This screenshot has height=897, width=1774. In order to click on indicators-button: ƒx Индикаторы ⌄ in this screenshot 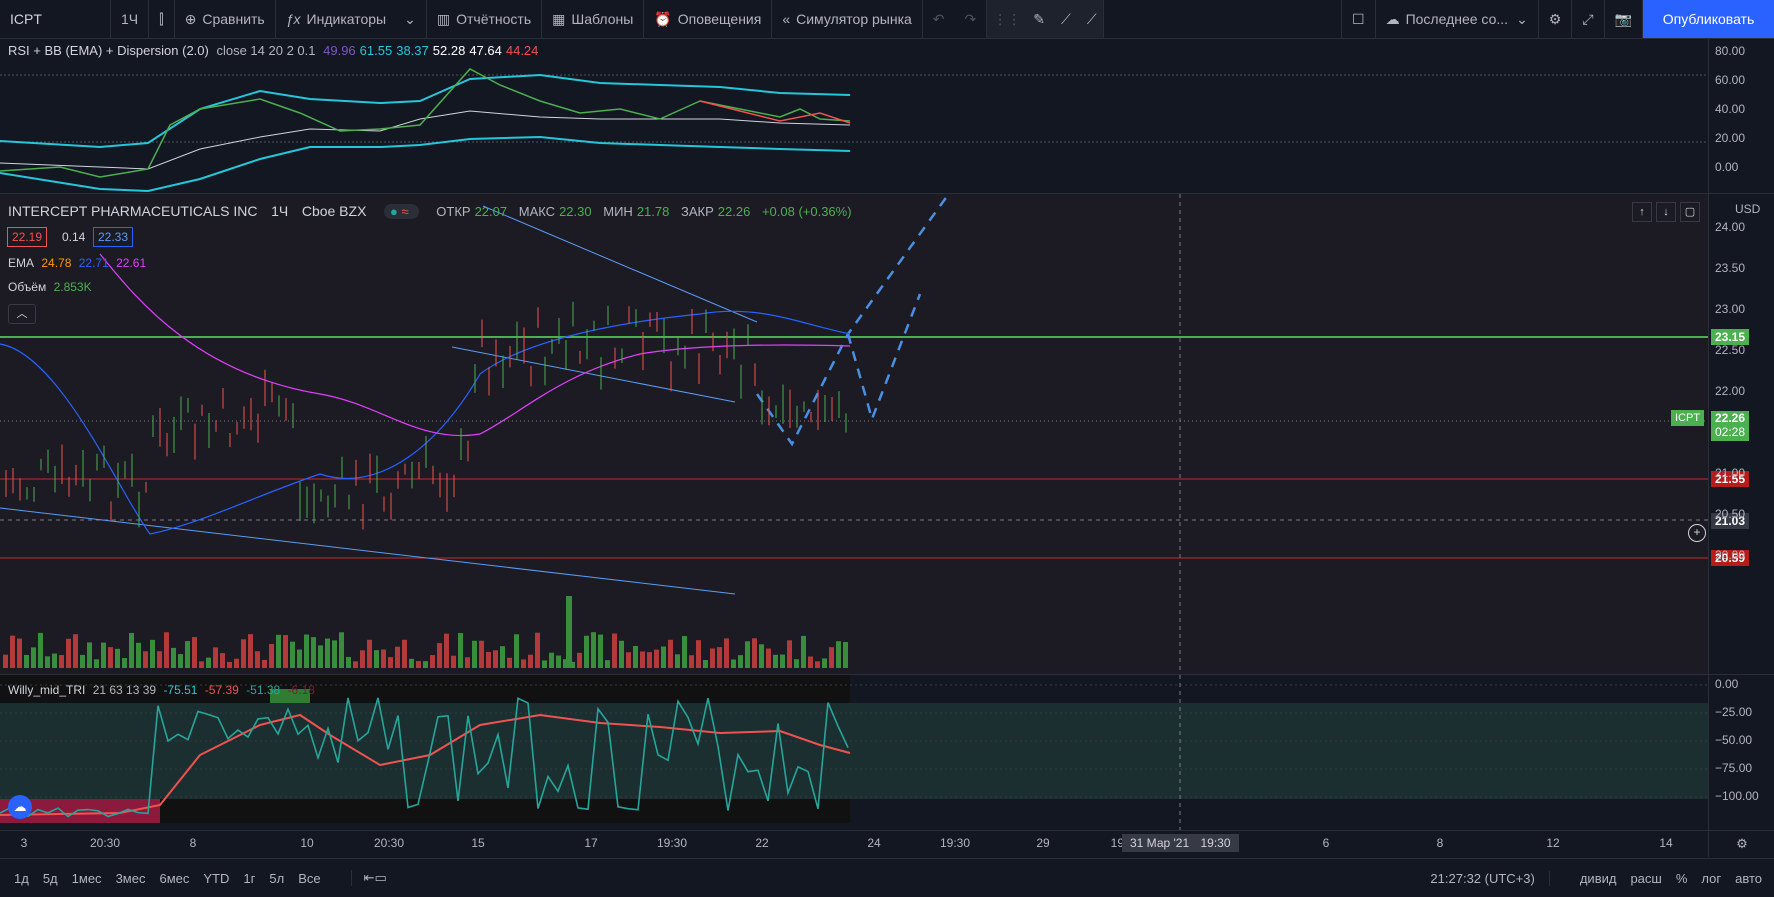, I will do `click(351, 19)`.